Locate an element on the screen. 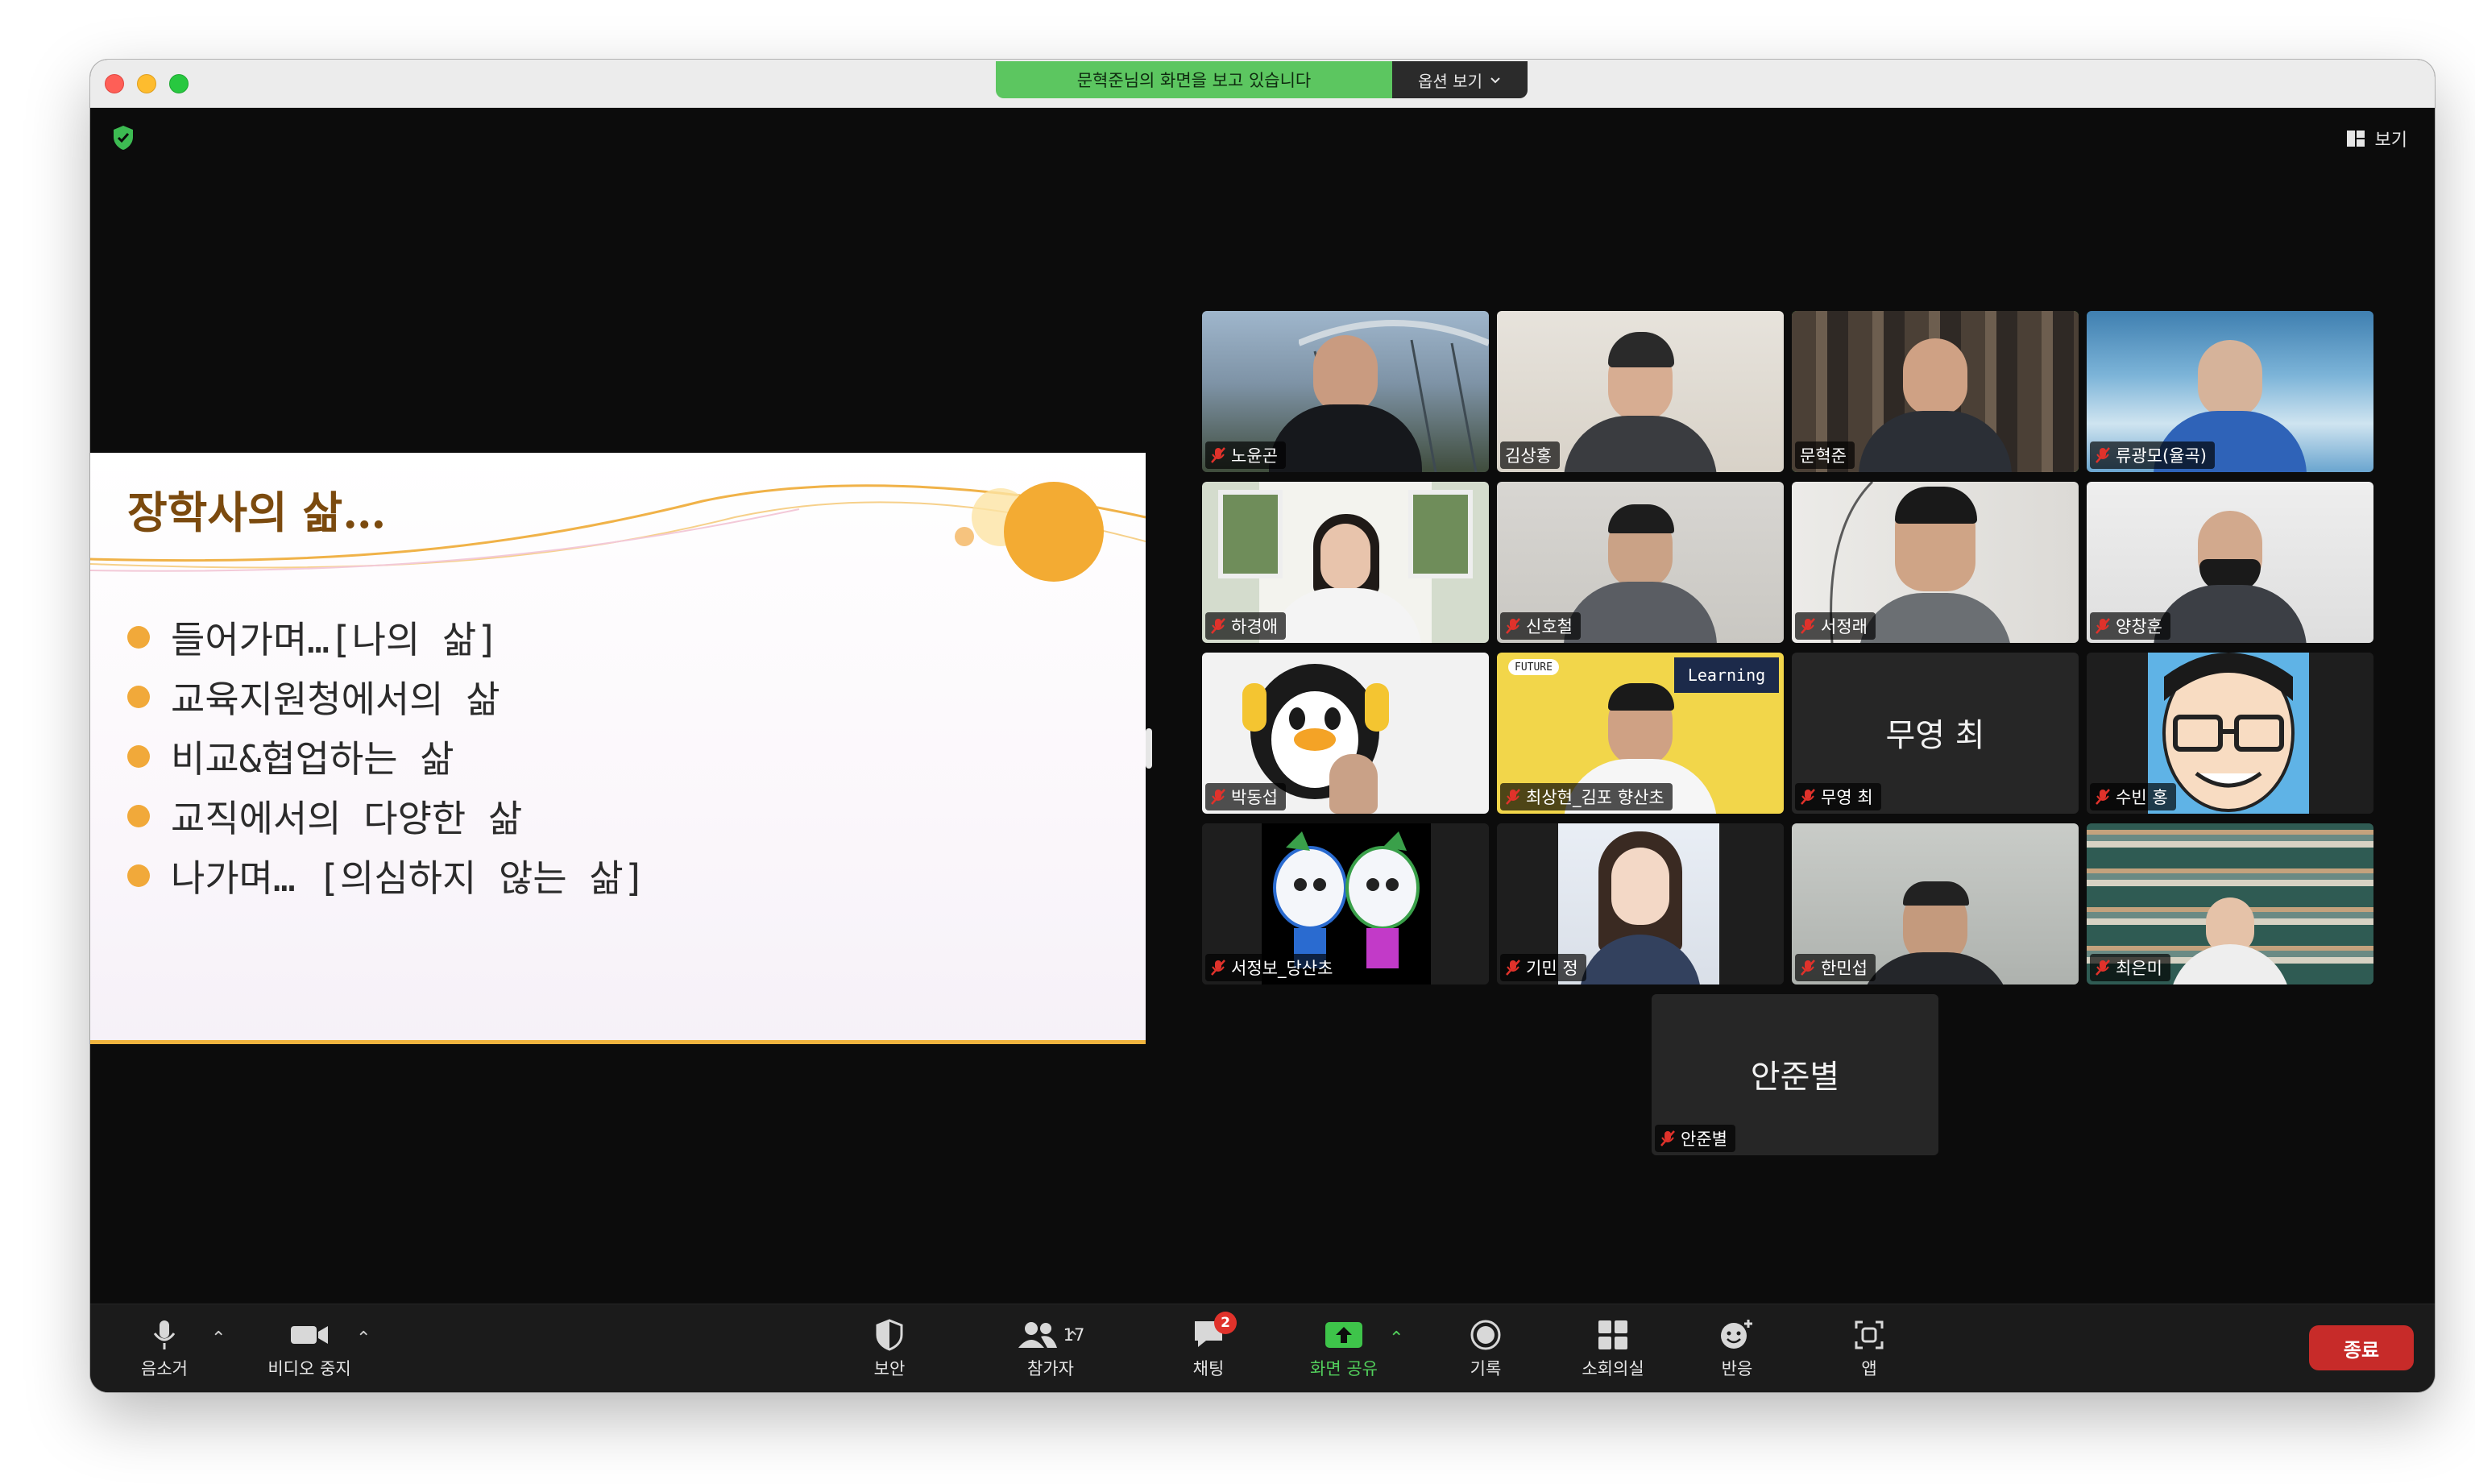 The height and width of the screenshot is (1484, 2475). participant-tile: 서정보_당산초 is located at coordinates (1345, 903).